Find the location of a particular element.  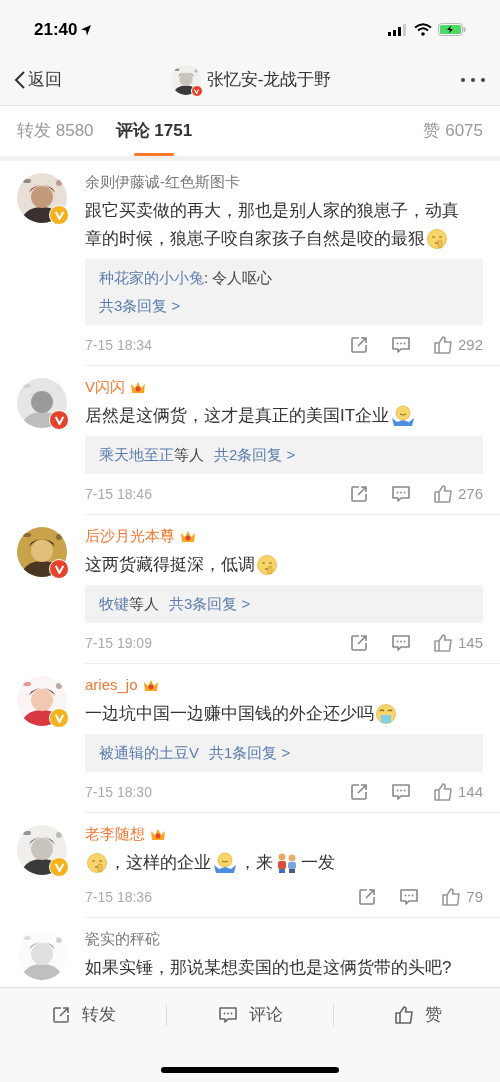

user-name: V闪闪 is located at coordinates (105, 387).